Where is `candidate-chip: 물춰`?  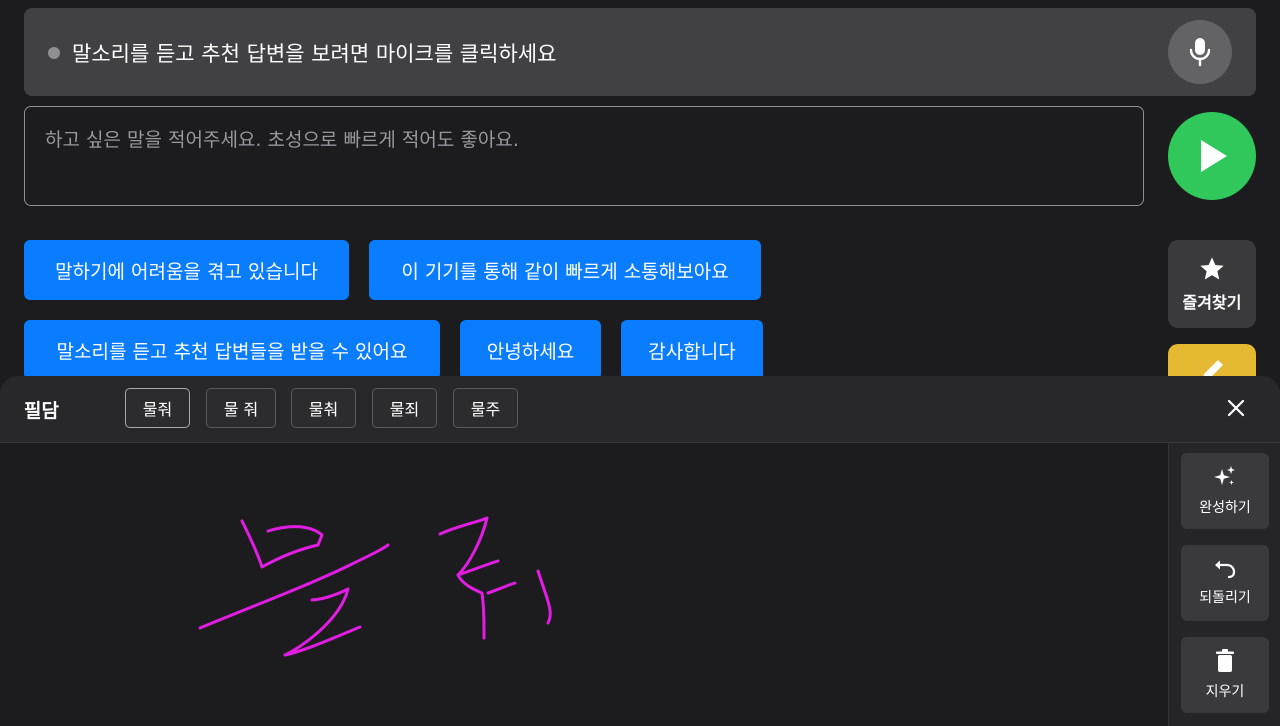
candidate-chip: 물춰 is located at coordinates (323, 408).